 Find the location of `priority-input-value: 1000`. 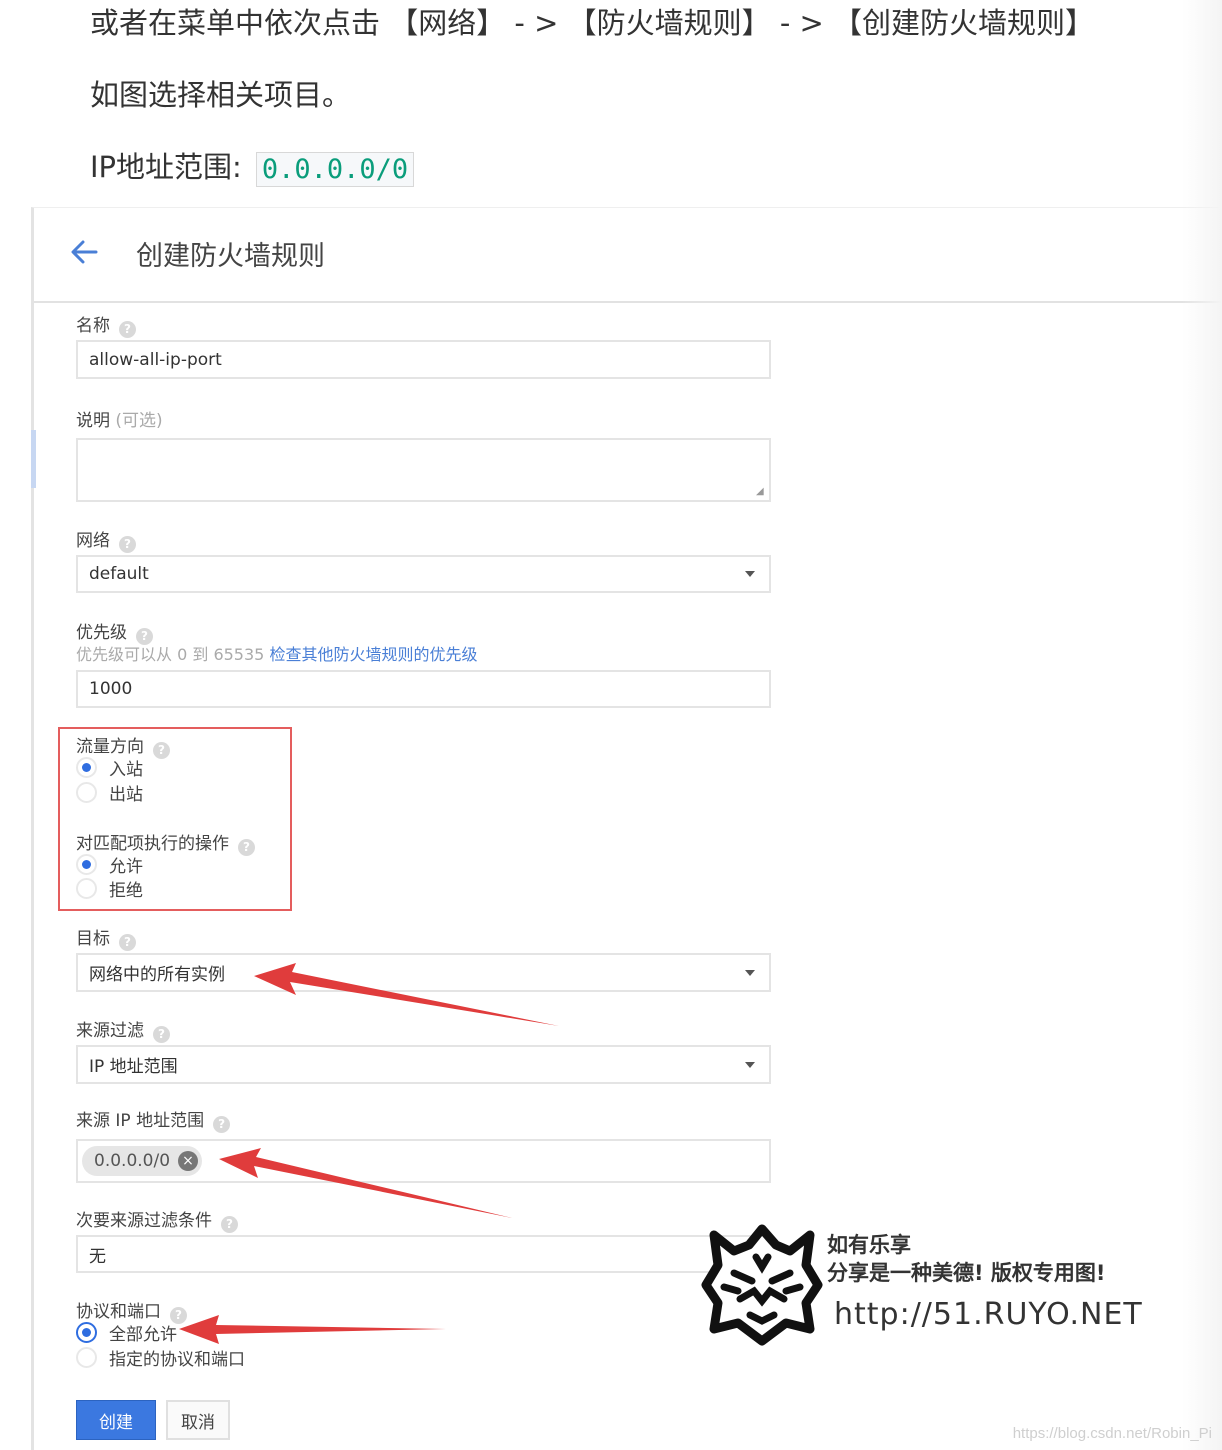

priority-input-value: 1000 is located at coordinates (111, 689).